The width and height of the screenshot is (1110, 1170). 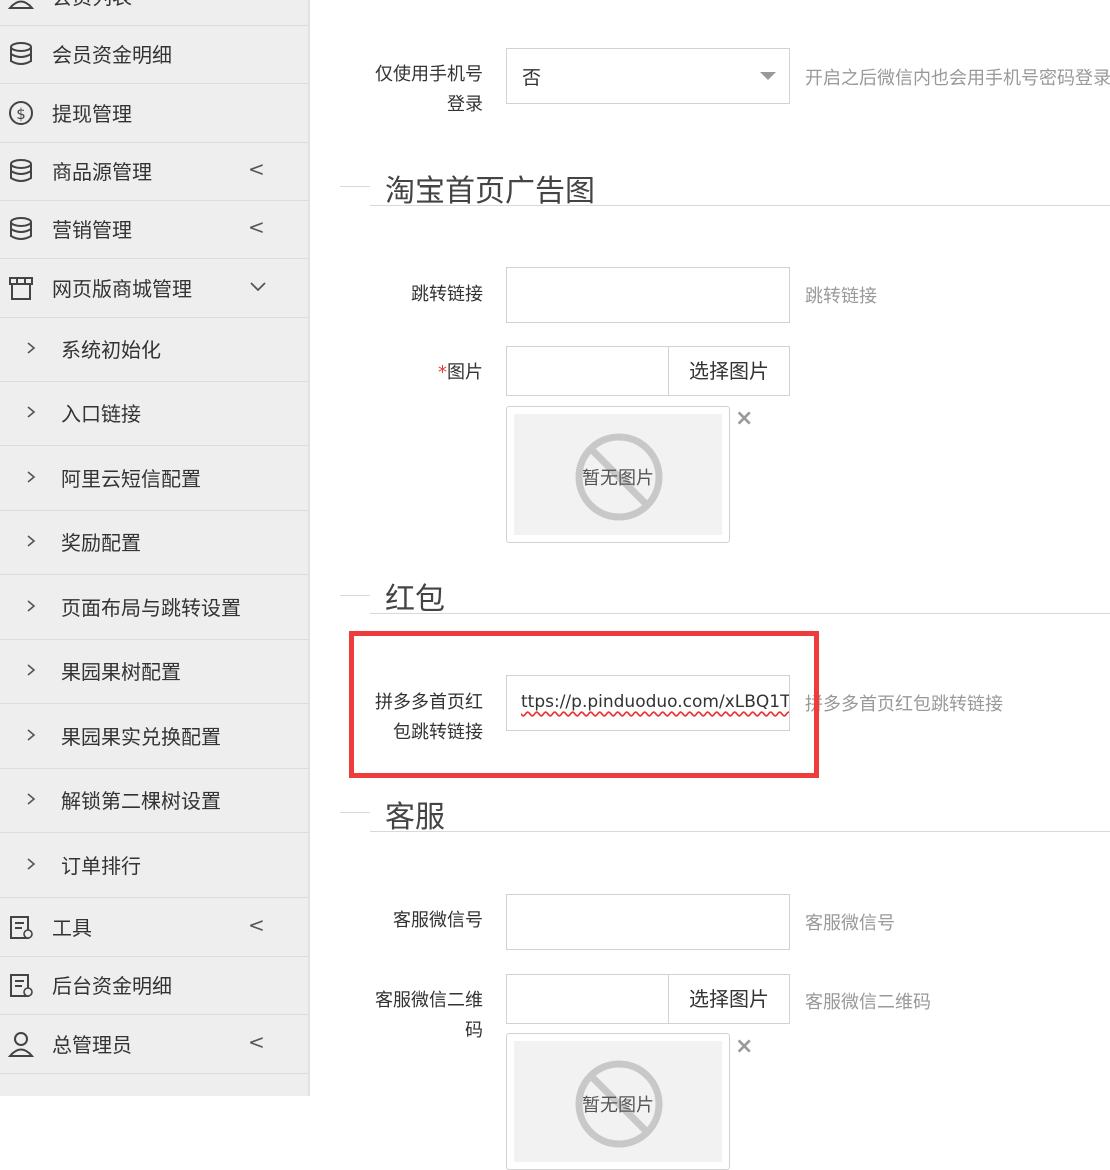 I want to click on sidebar-item-member-funds: 会员资金明细, so click(x=154, y=55).